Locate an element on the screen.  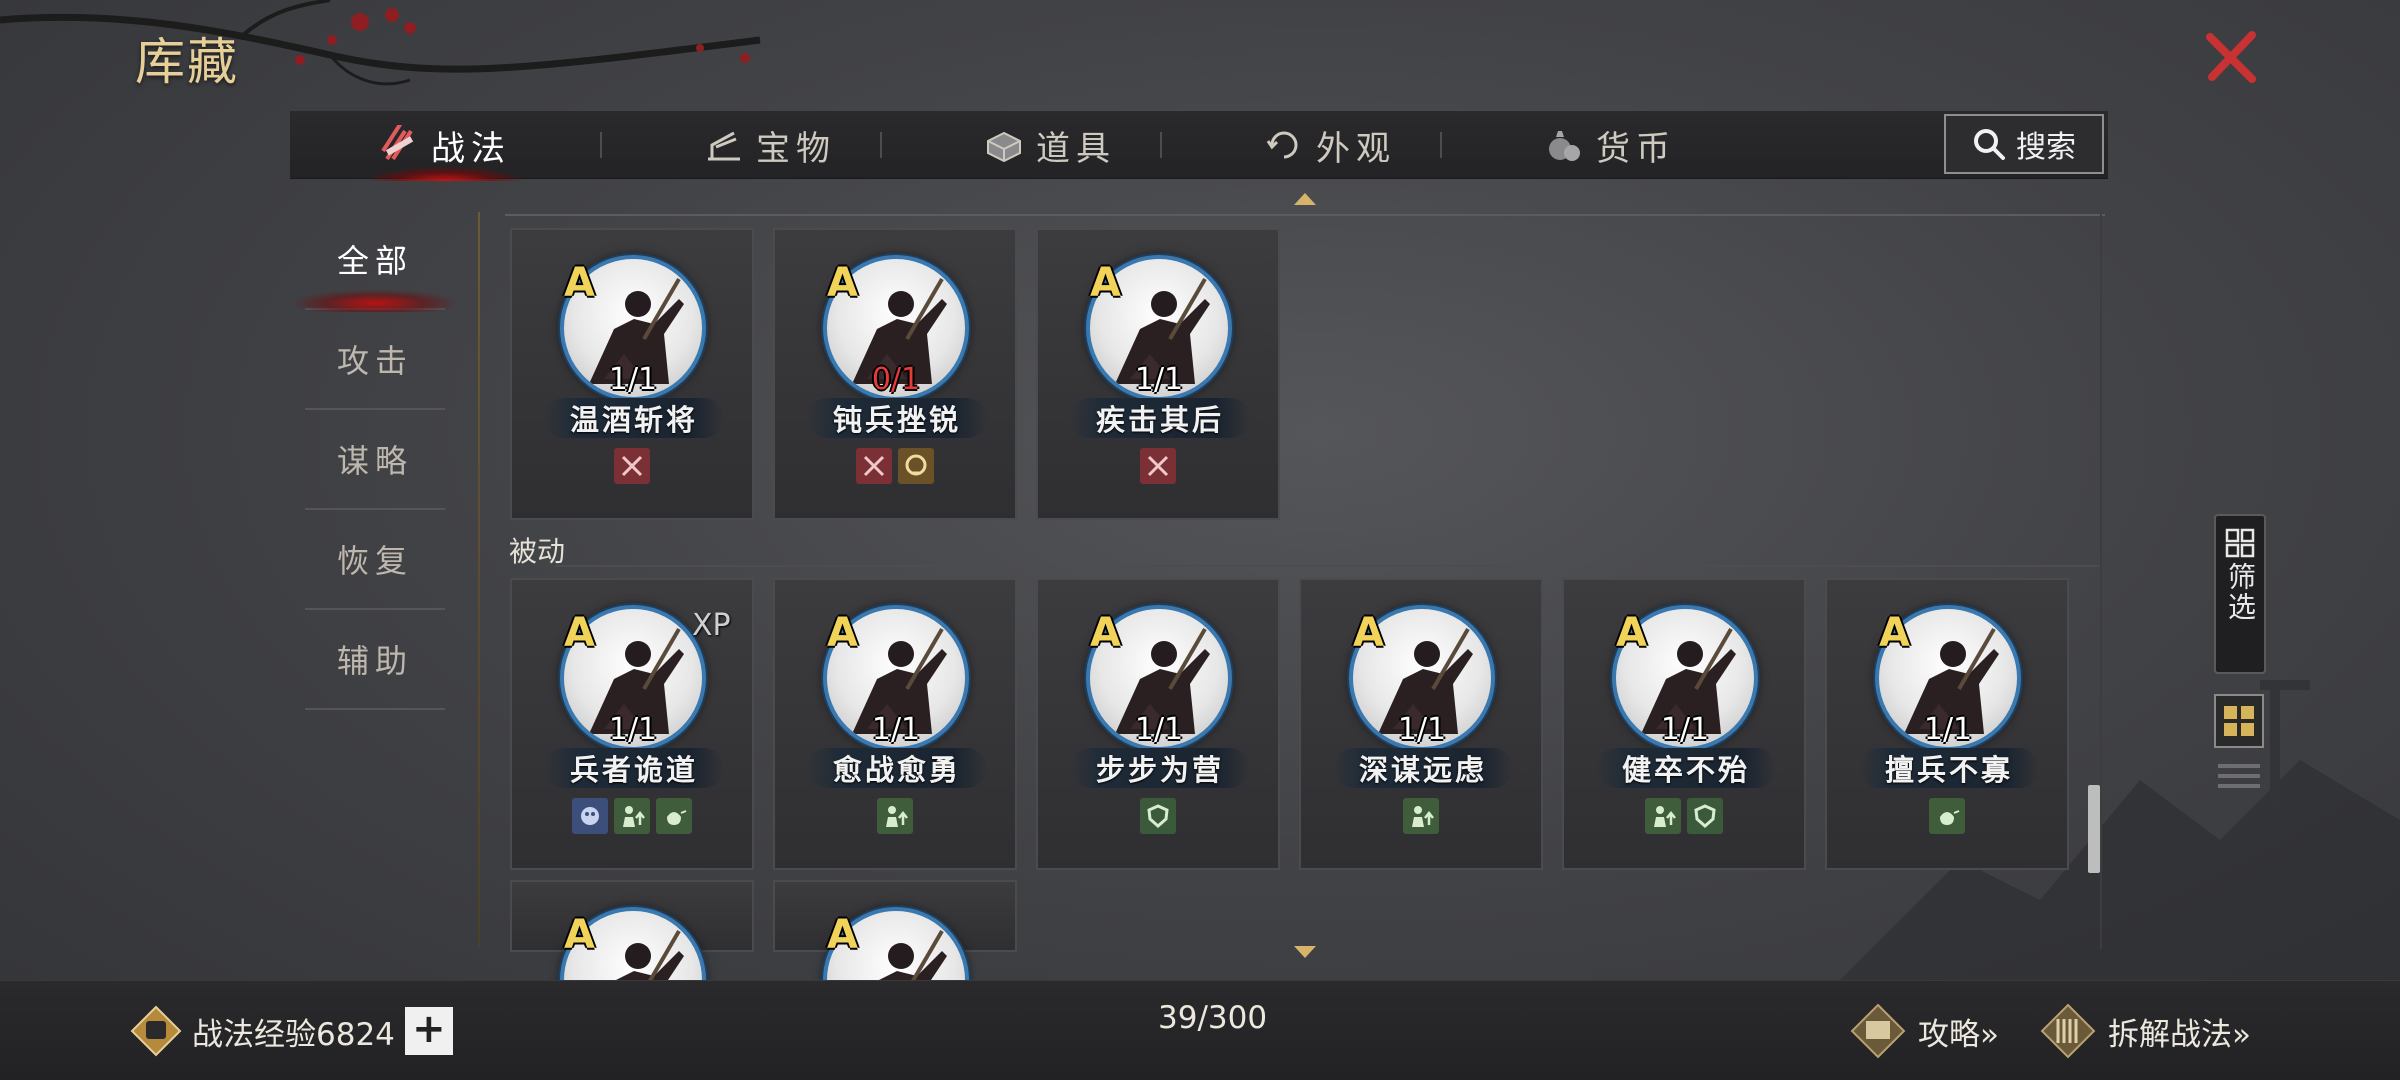
grid-view-icon is located at coordinates (2239, 721).